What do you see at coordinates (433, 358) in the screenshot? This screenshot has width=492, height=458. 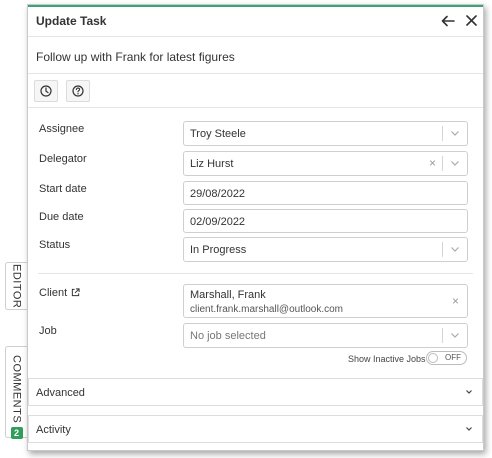 I see `toggle-knob` at bounding box center [433, 358].